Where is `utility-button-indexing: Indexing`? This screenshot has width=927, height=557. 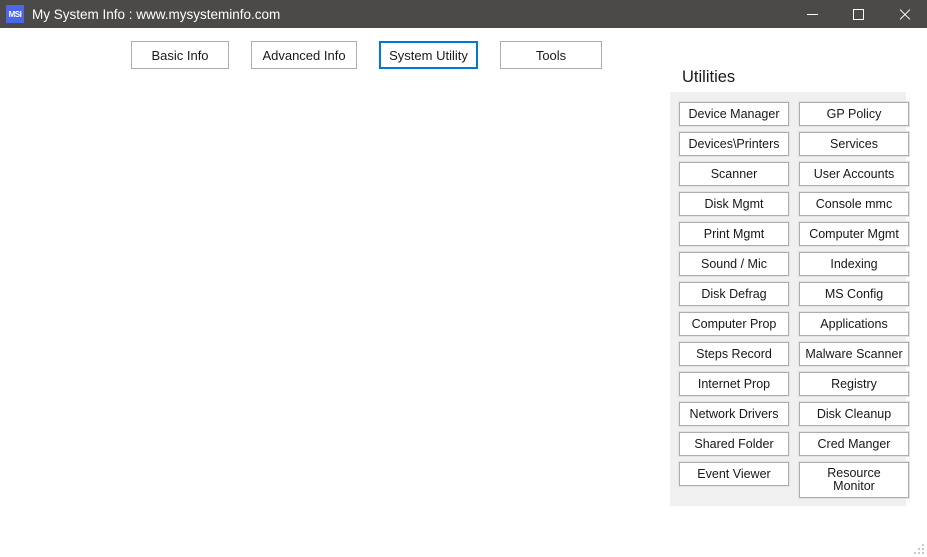 utility-button-indexing: Indexing is located at coordinates (854, 264).